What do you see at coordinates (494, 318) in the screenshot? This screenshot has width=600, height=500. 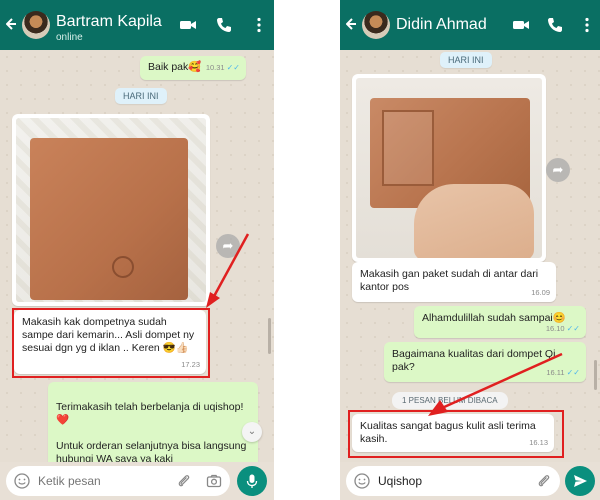 I see `message-text: Alhamdulillah sudah sampai😊` at bounding box center [494, 318].